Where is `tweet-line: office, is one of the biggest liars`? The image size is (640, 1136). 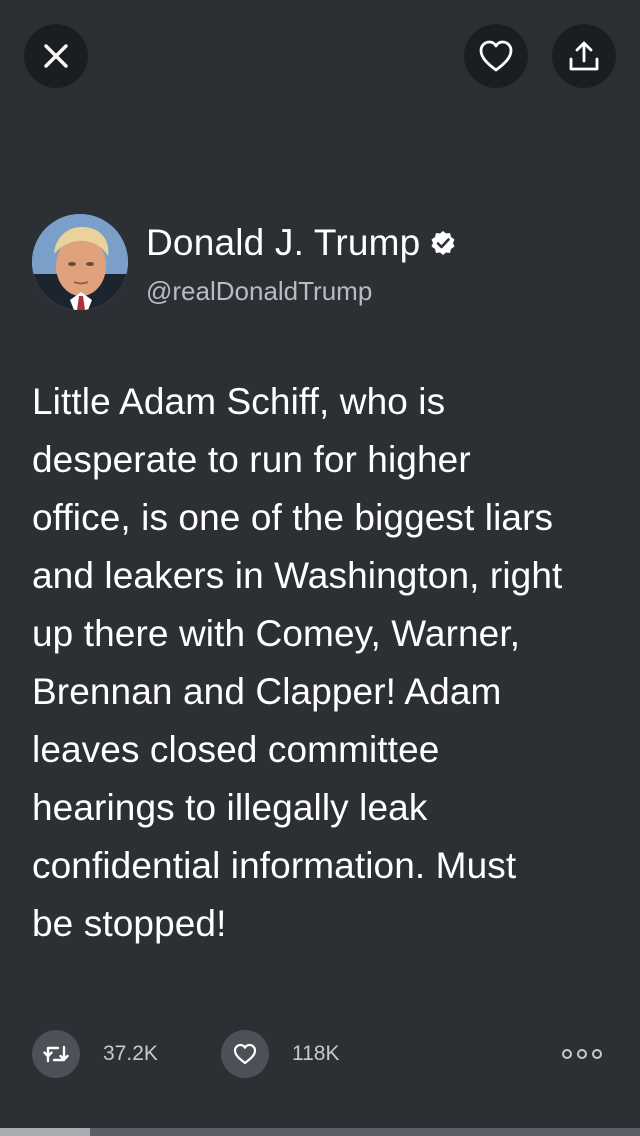 tweet-line: office, is one of the biggest liars is located at coordinates (293, 517).